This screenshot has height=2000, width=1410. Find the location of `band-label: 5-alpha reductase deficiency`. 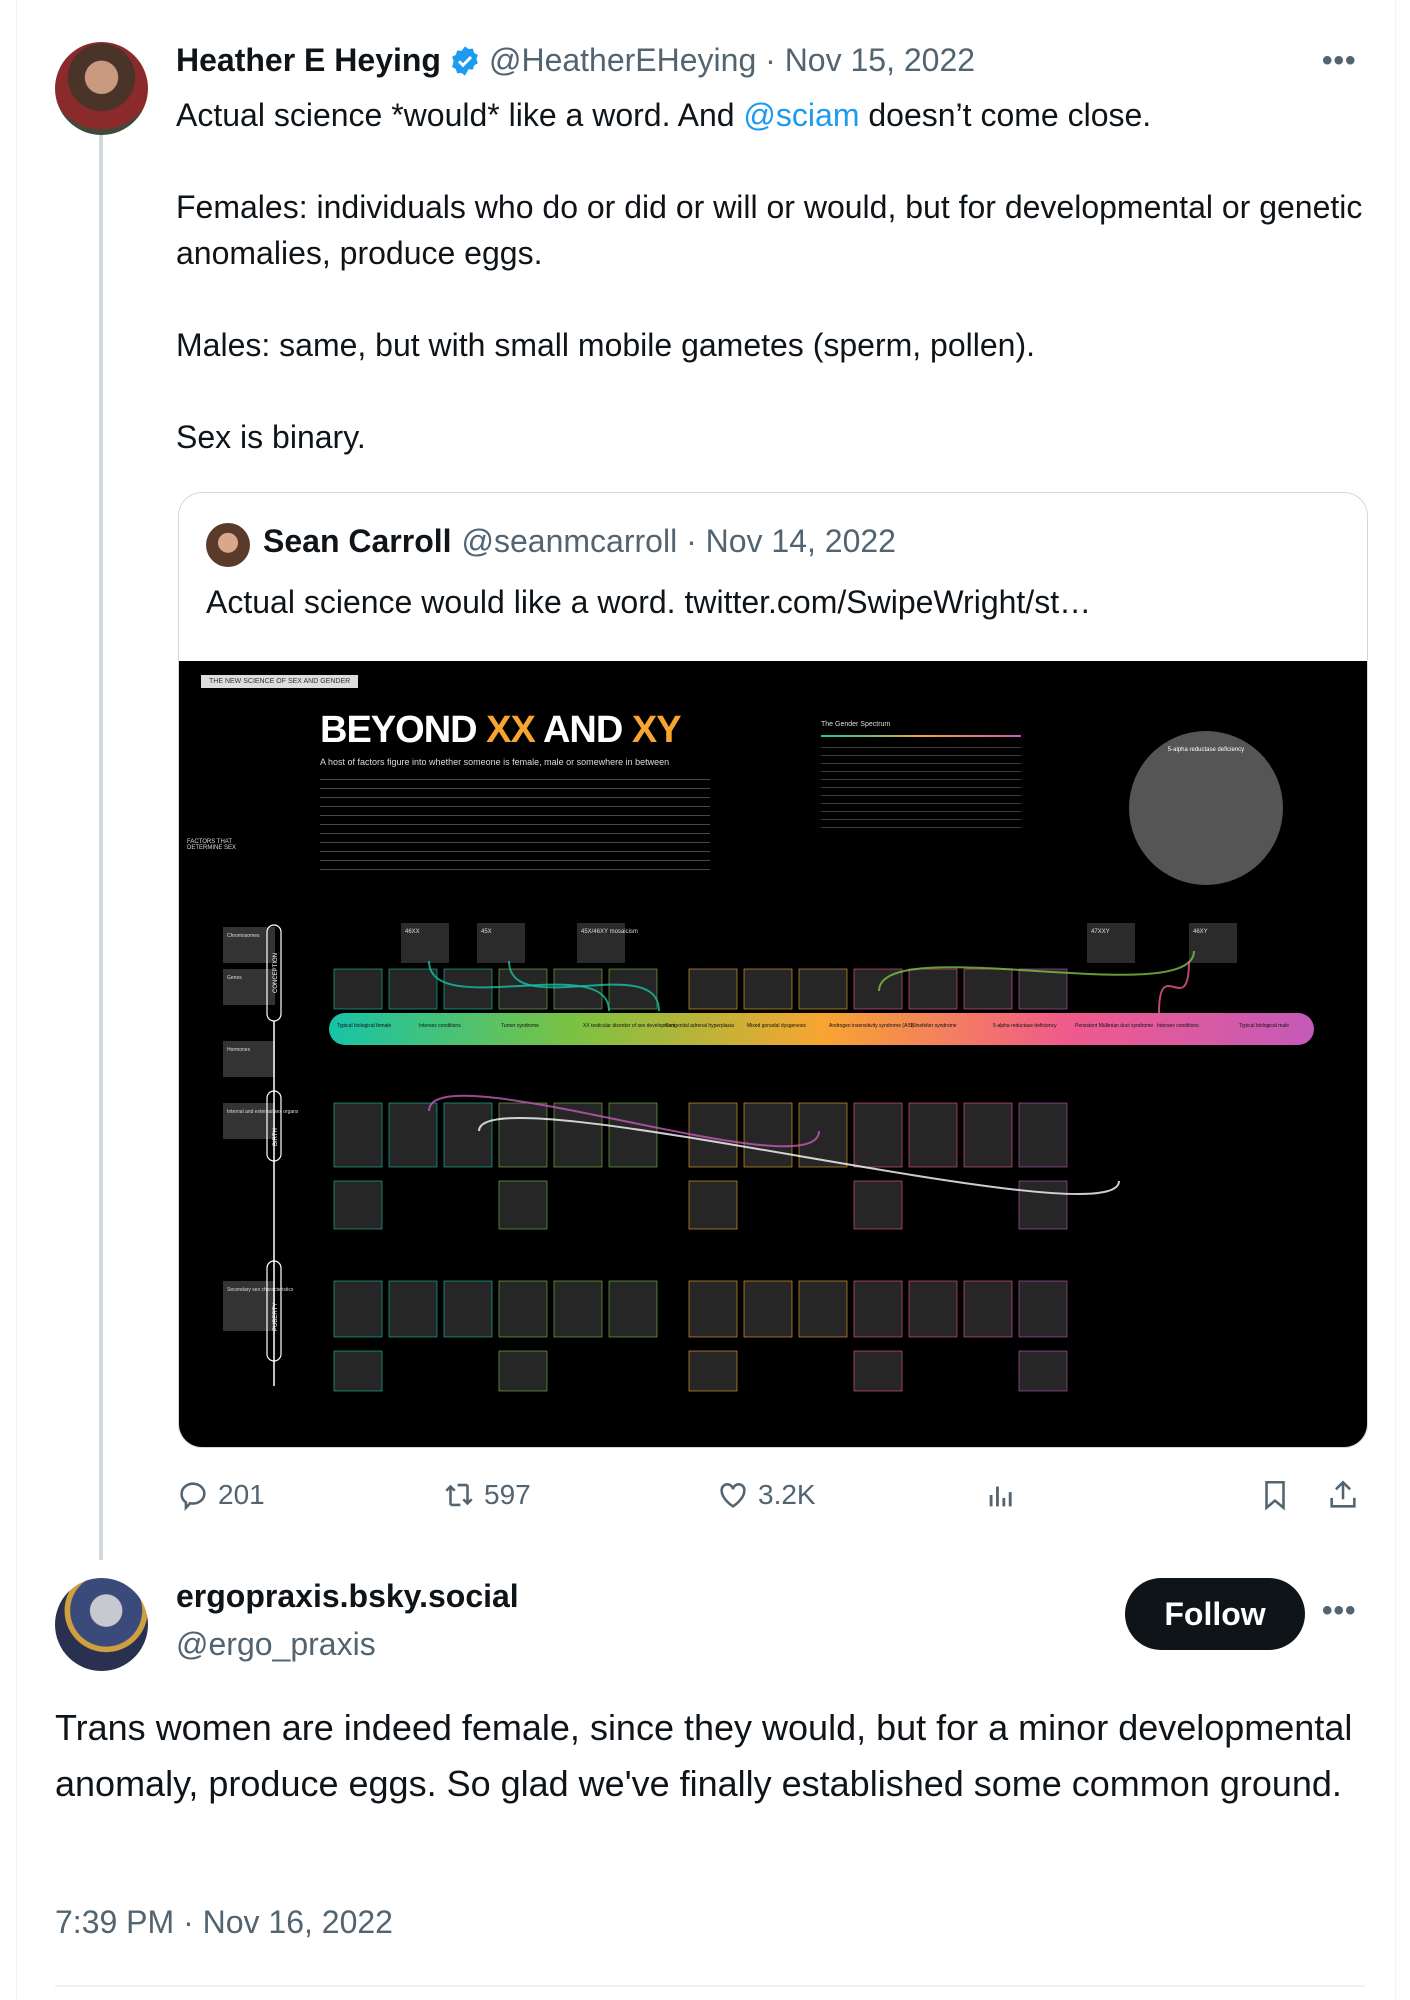

band-label: 5-alpha reductase deficiency is located at coordinates (1025, 1026).